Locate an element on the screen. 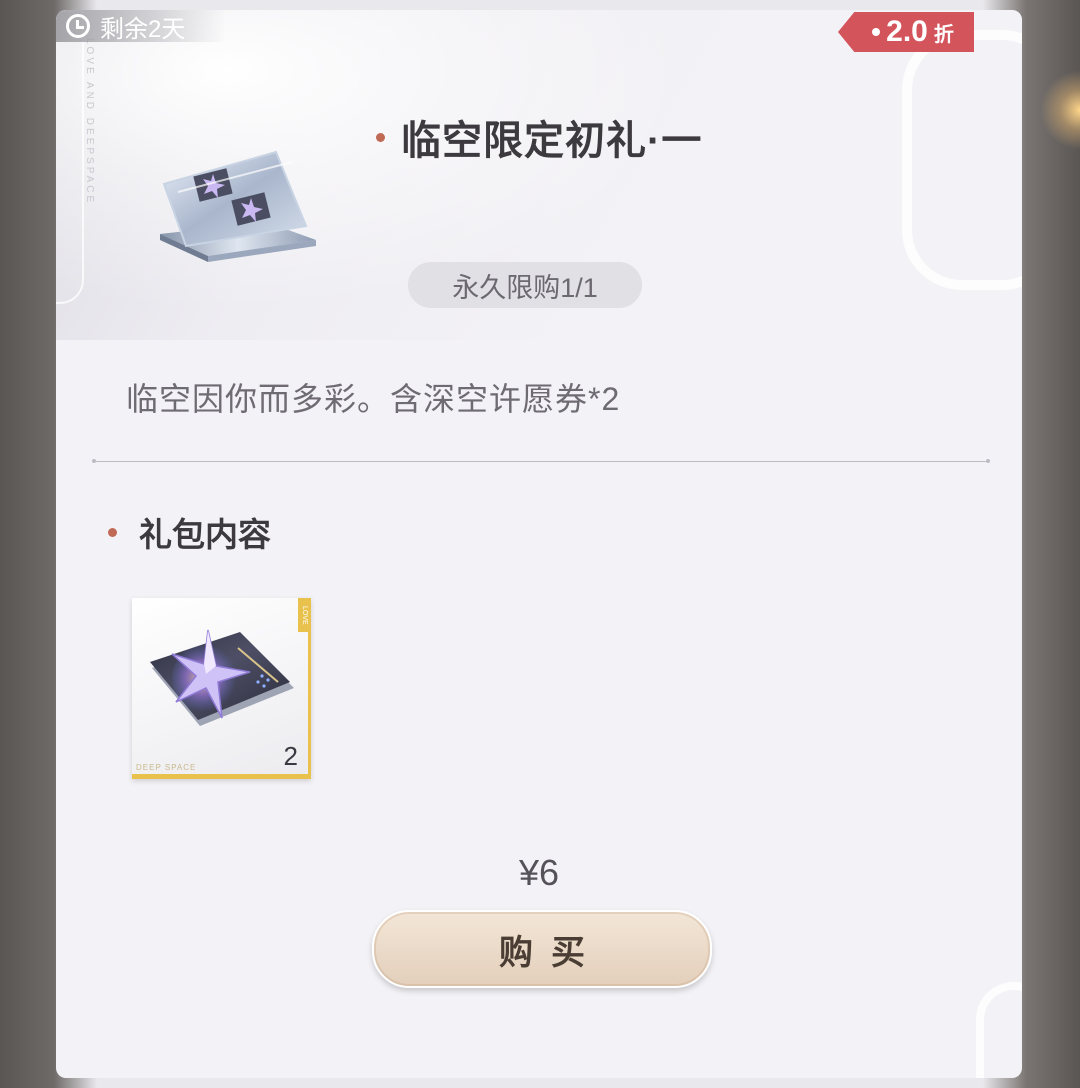  decorative-arc-bottom is located at coordinates (999, 1030).